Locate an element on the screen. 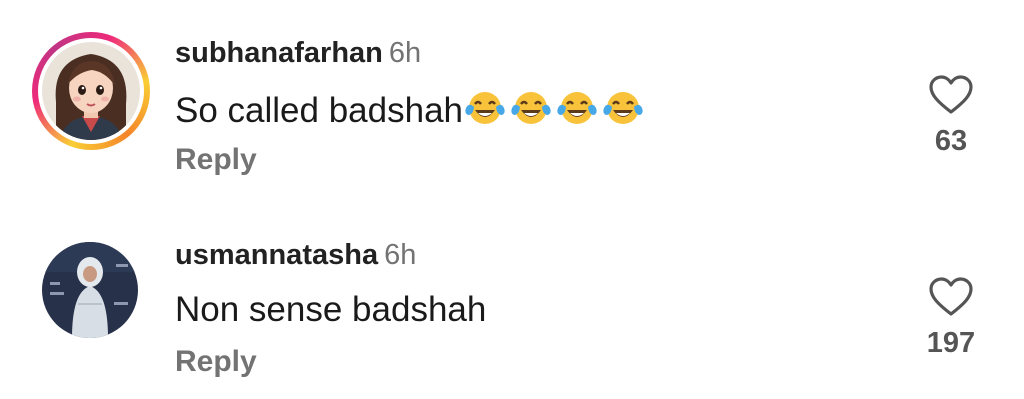  avatar-photo is located at coordinates (90, 290).